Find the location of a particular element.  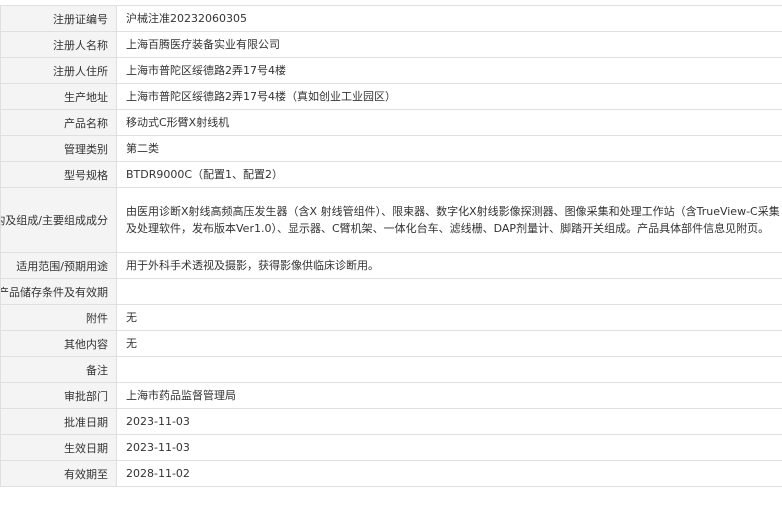

field-value: 用于外科手术透视及摄影，获得影像供临床诊断用。 is located at coordinates (449, 265).